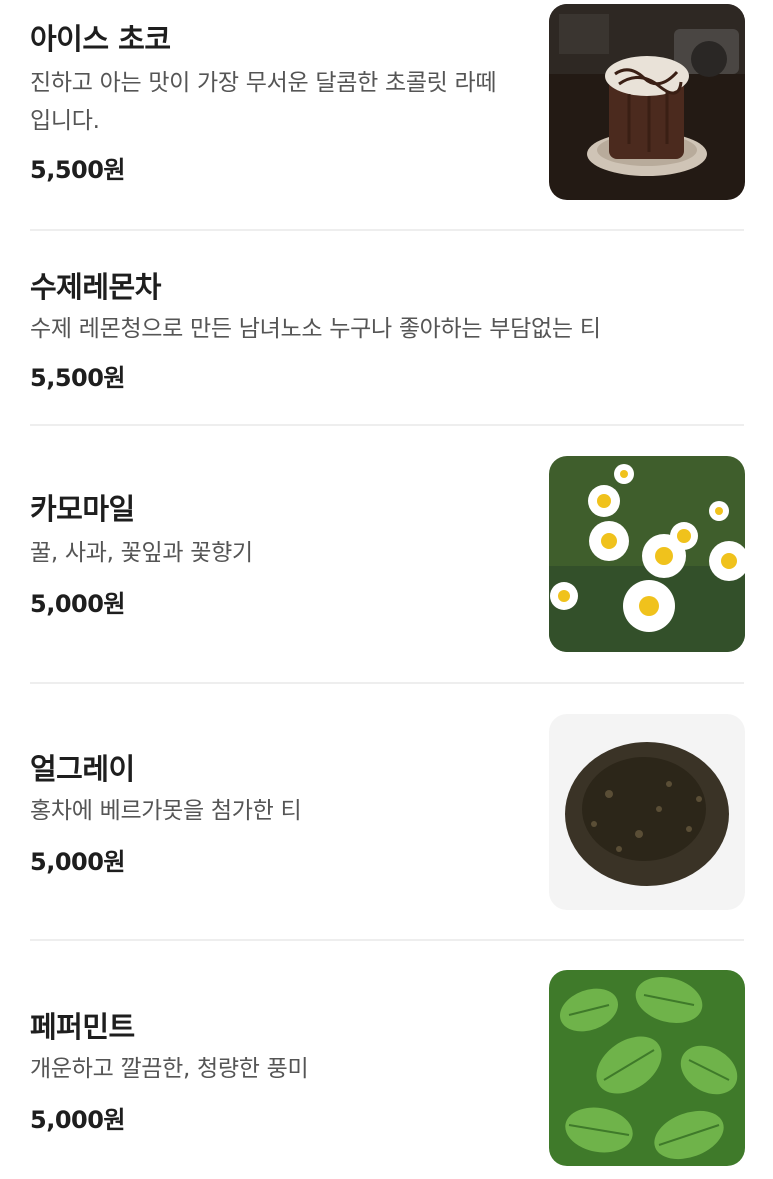 This screenshot has height=1179, width=773. What do you see at coordinates (647, 812) in the screenshot?
I see `earl-grey-tea-leaves-photo` at bounding box center [647, 812].